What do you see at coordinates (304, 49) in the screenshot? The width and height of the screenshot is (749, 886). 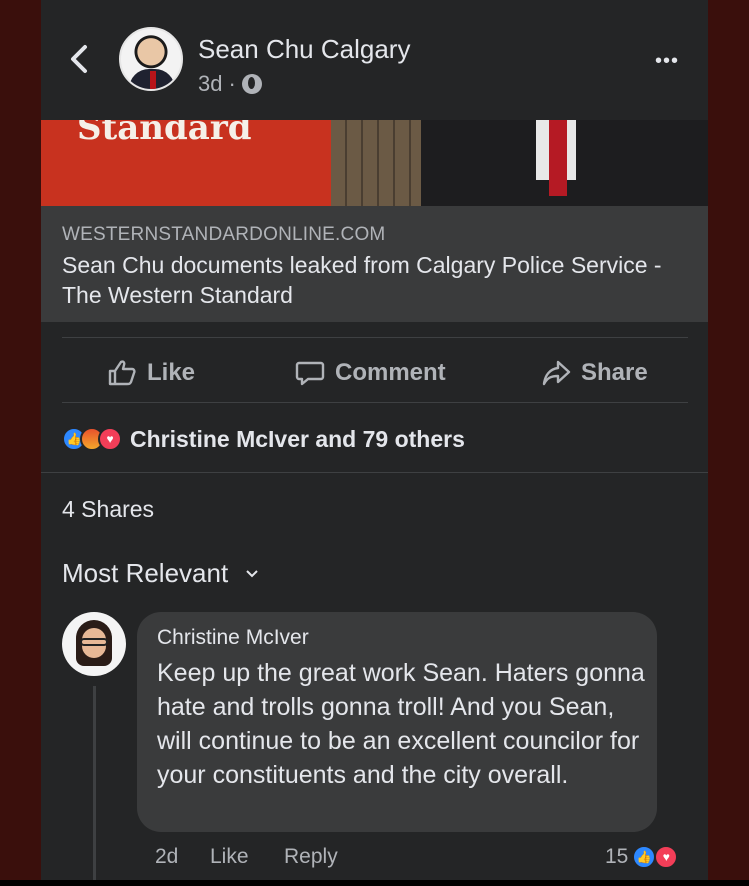 I see `poster-name: Sean Chu Calgary` at bounding box center [304, 49].